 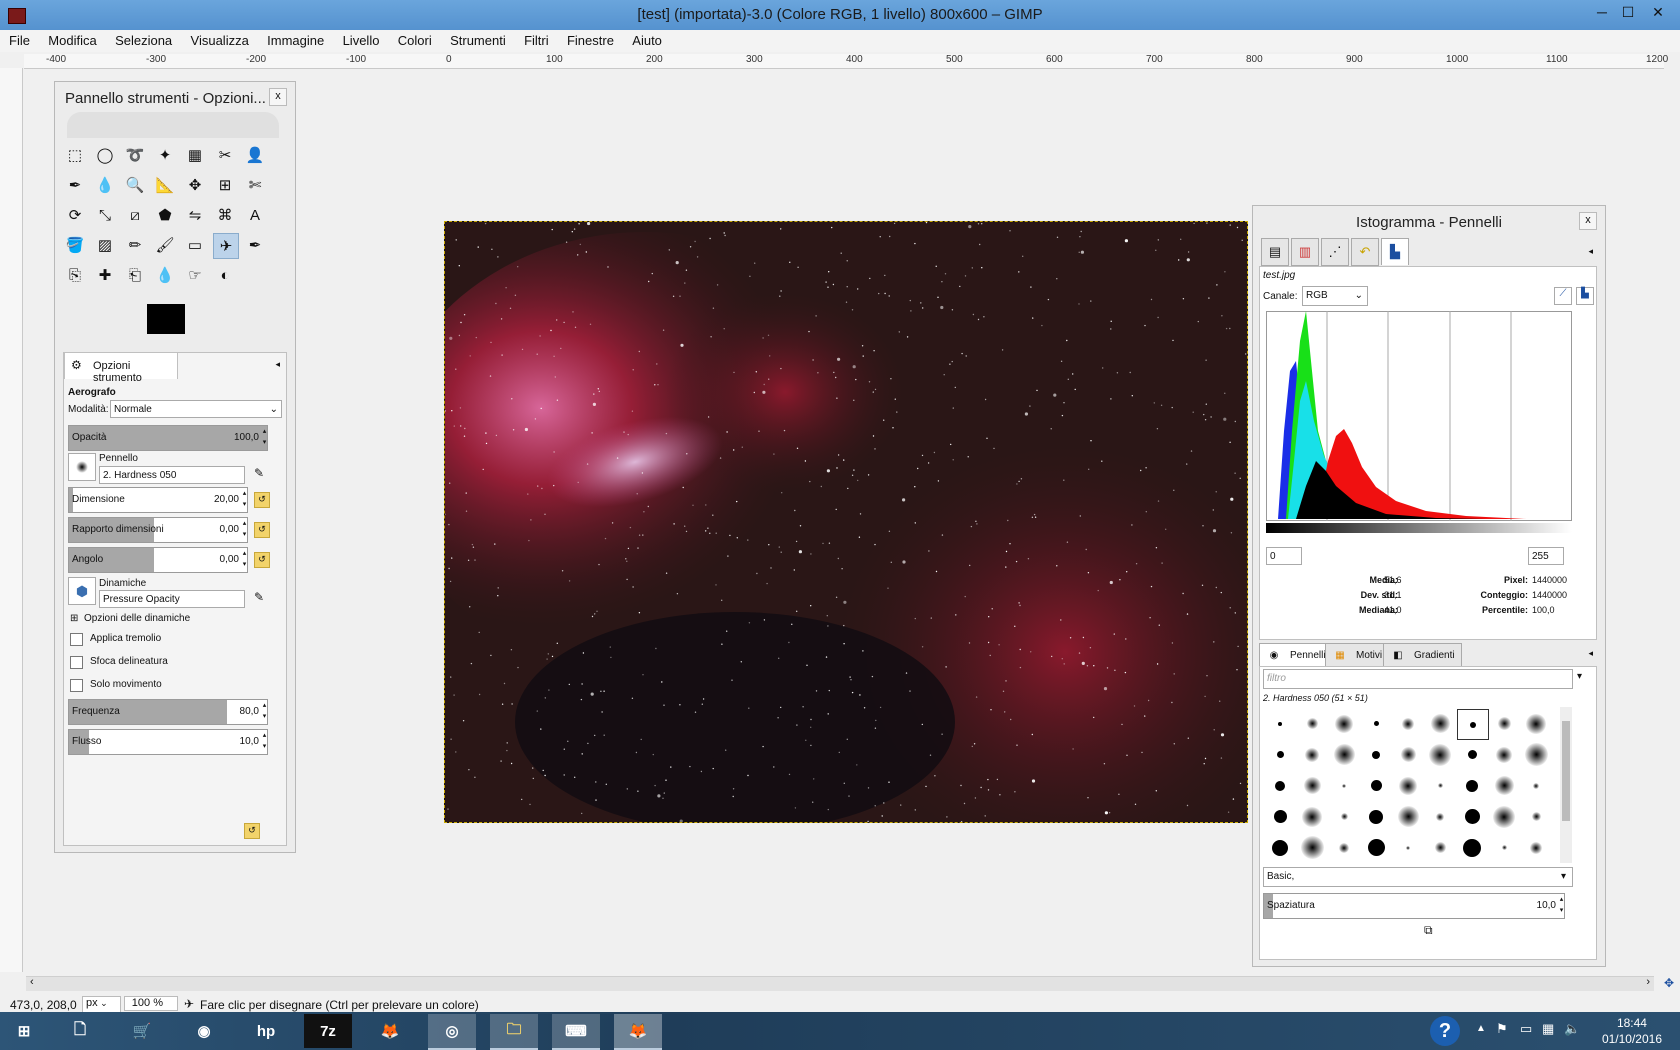 I want to click on tab-histogram: ▙, so click(x=1395, y=251).